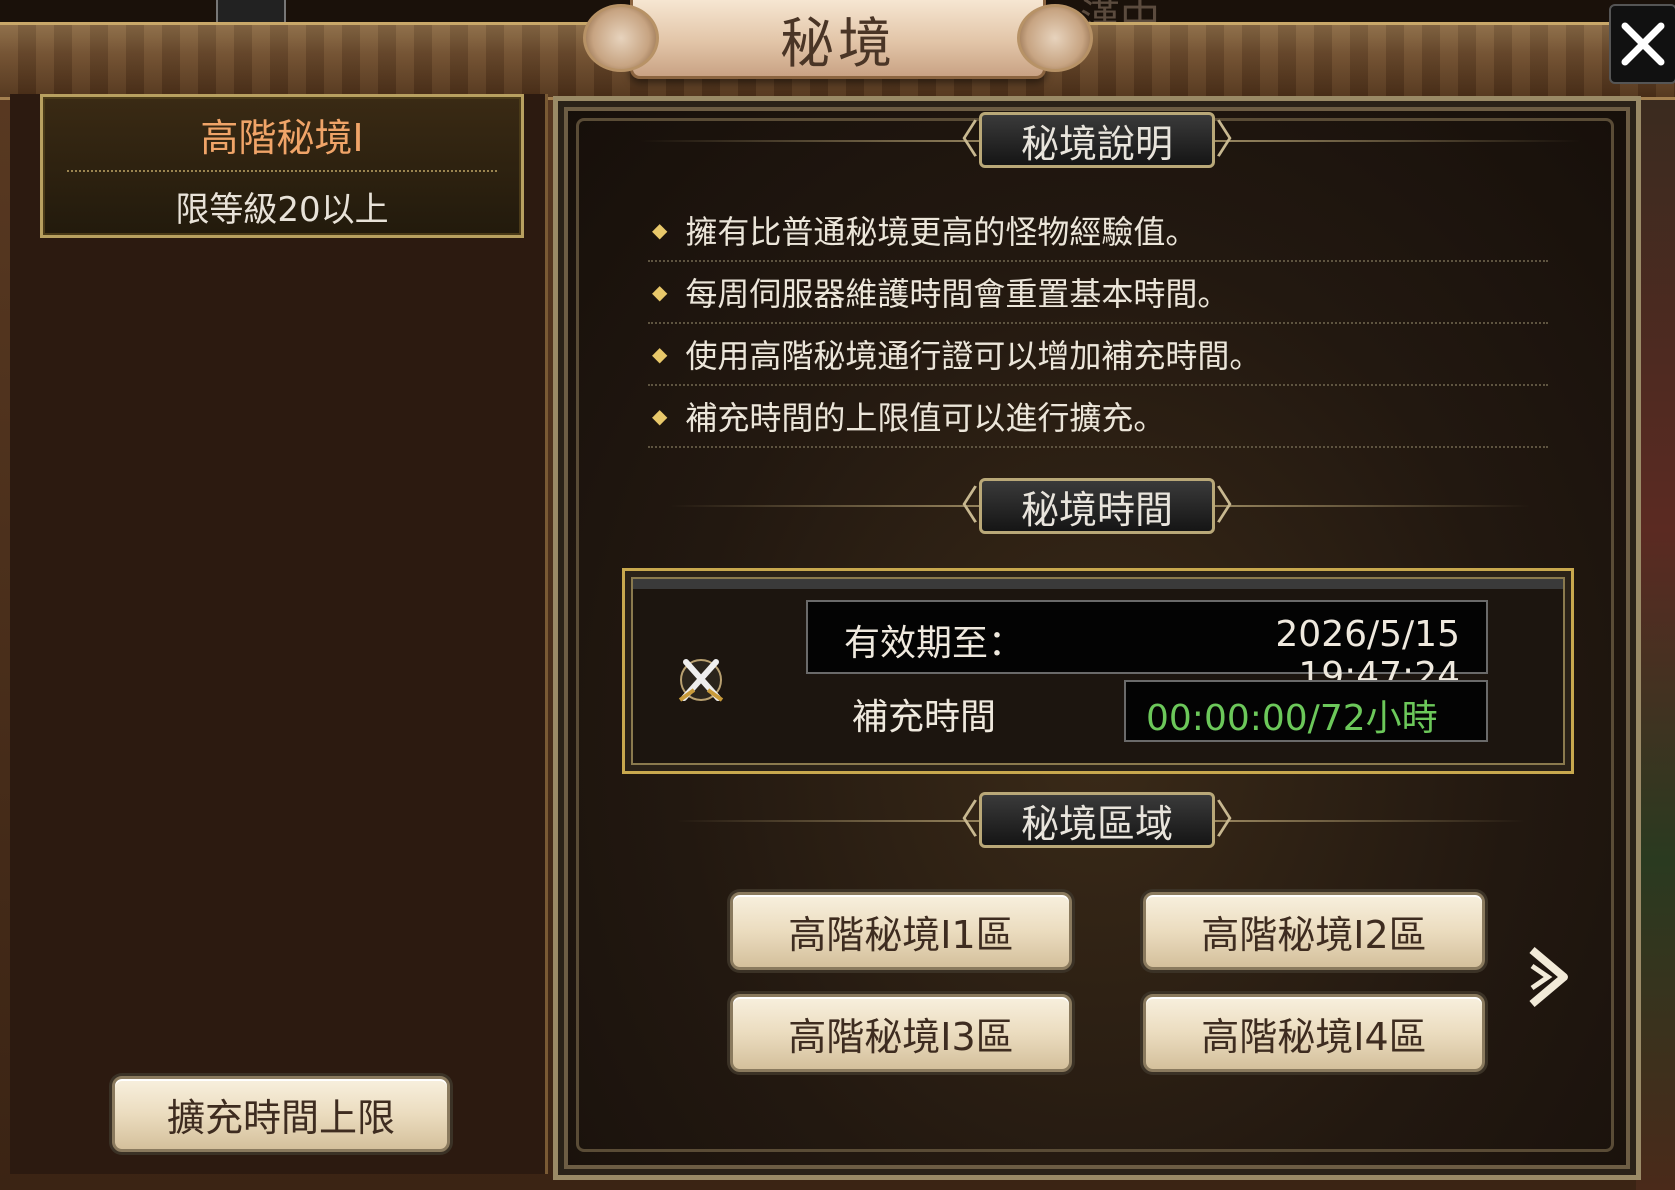  I want to click on close-button, so click(1642, 44).